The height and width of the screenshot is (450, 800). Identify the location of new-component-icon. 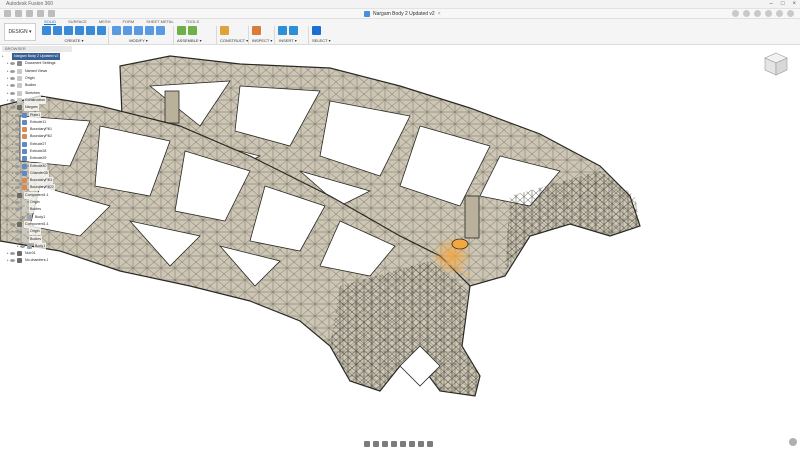
(181, 30).